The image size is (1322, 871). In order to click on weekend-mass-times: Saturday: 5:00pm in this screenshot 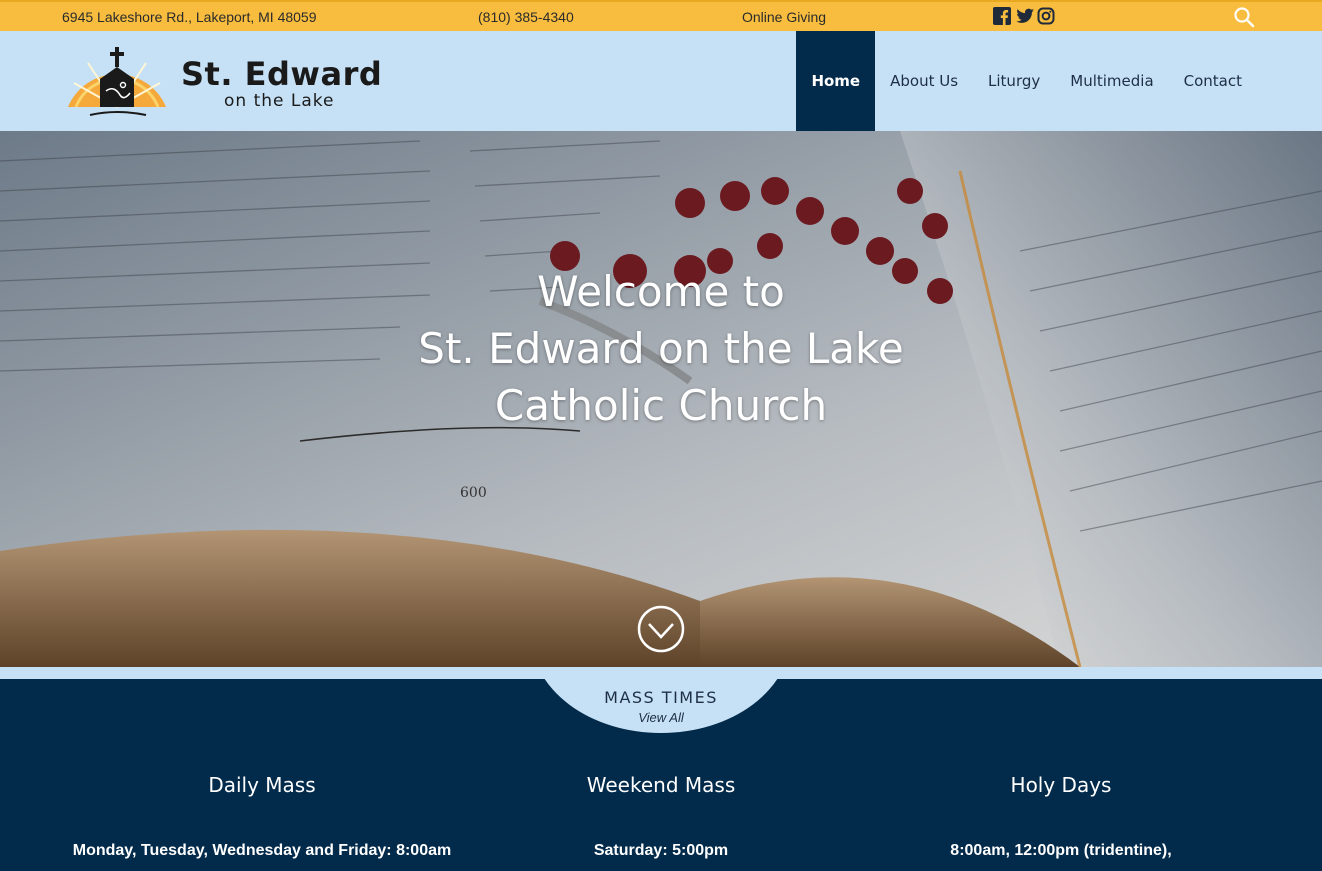, I will do `click(661, 850)`.